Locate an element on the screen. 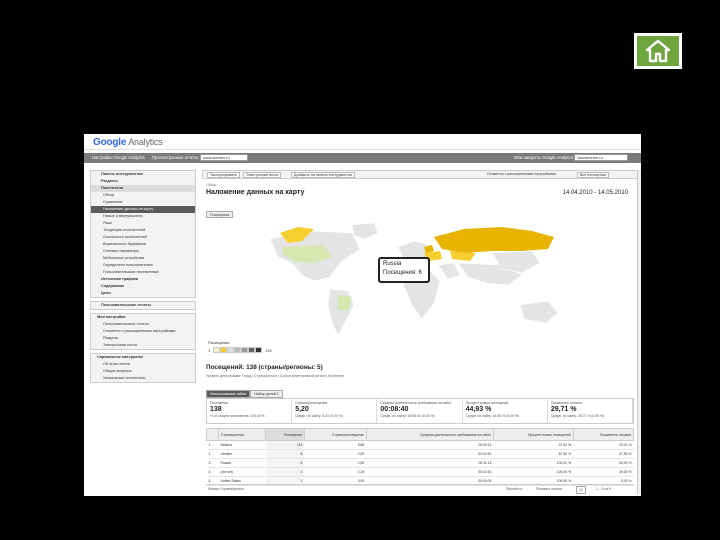  sidebar-item-sections: Разделы is located at coordinates (143, 181).